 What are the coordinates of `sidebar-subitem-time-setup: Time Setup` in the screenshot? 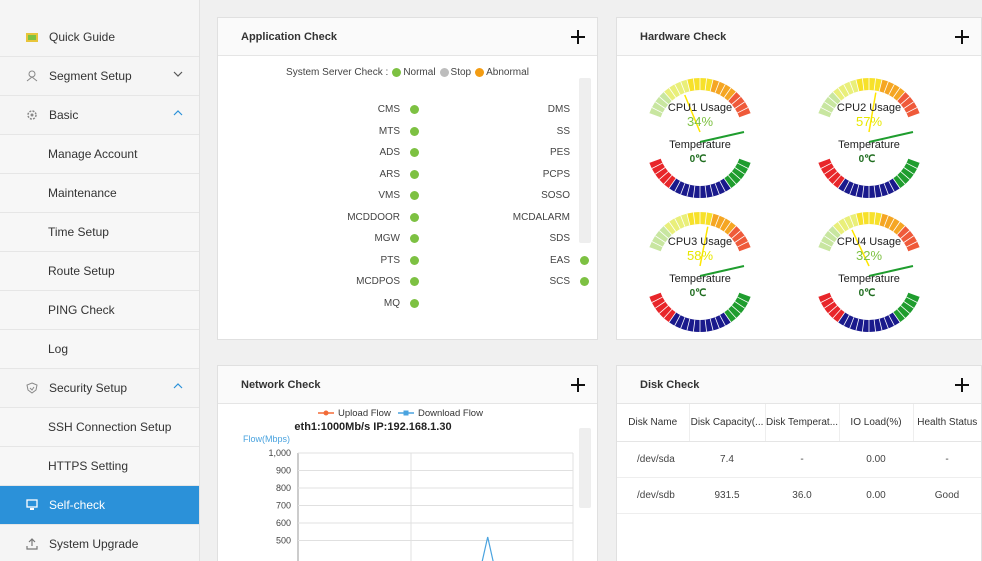 It's located at (99, 232).